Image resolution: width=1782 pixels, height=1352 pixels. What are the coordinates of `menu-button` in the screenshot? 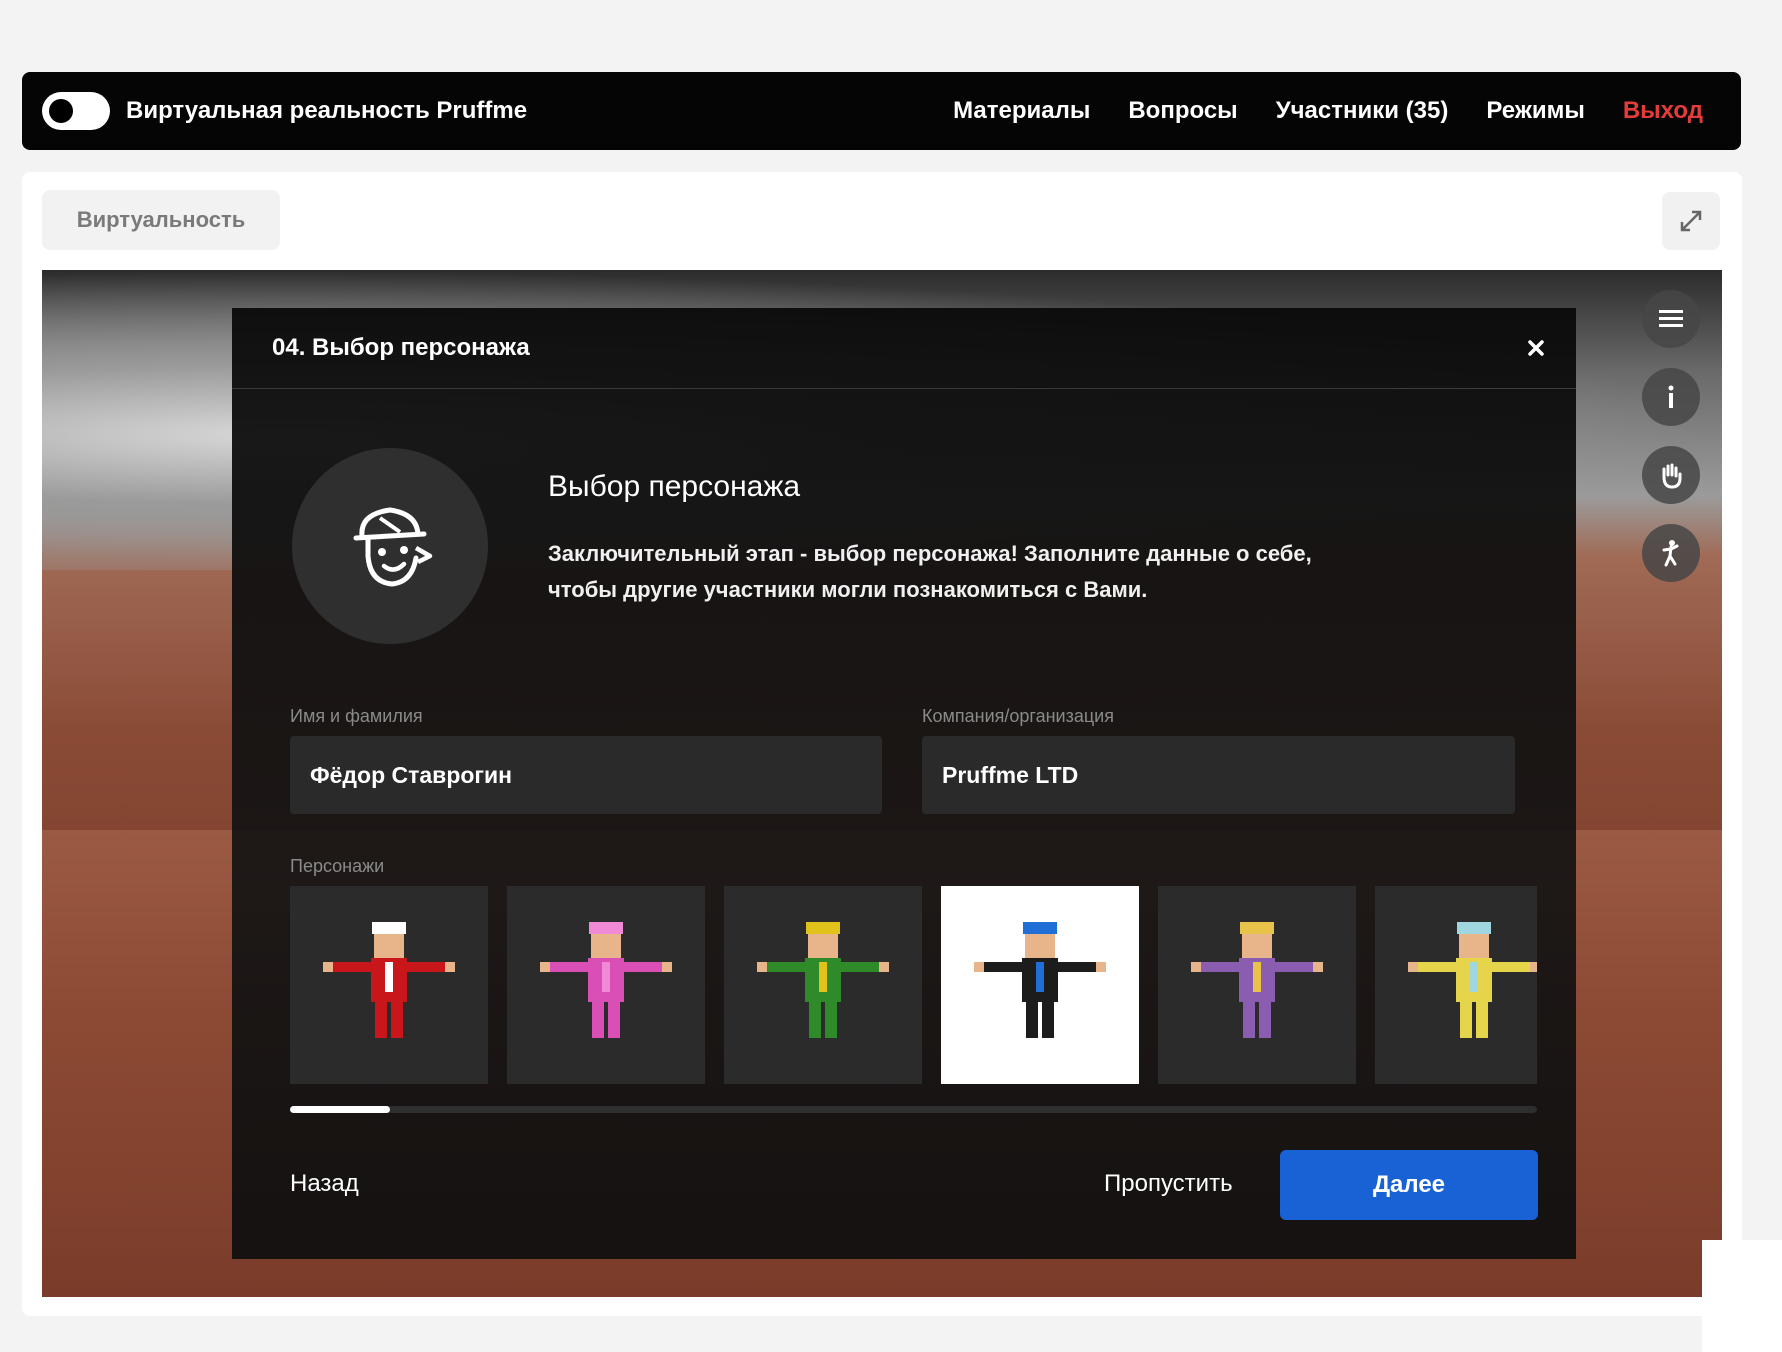 It's located at (1671, 319).